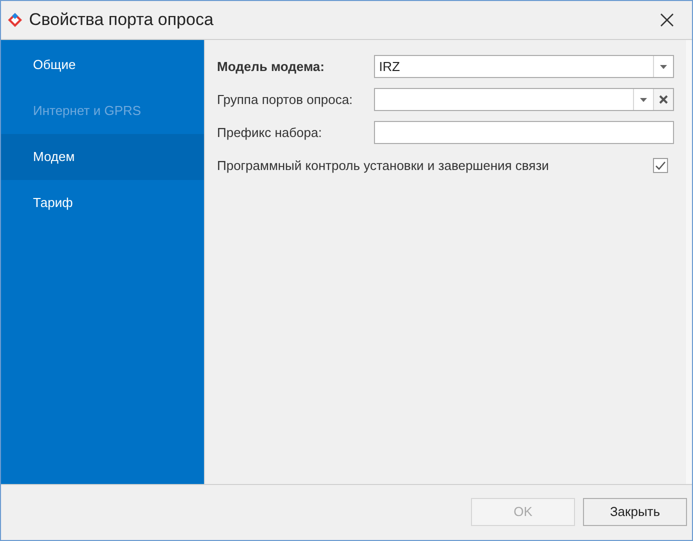  What do you see at coordinates (102, 65) in the screenshot?
I see `sidebar-item: Общие` at bounding box center [102, 65].